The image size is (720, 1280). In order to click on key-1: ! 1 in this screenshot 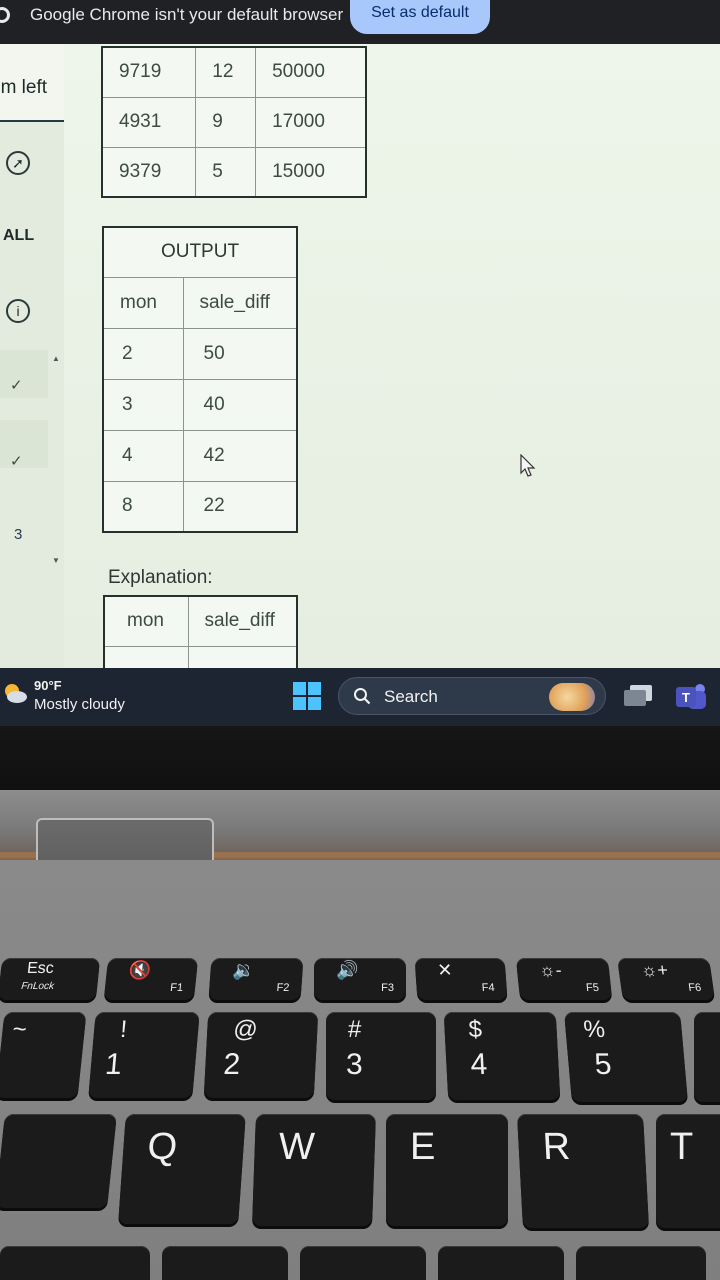, I will do `click(144, 1055)`.